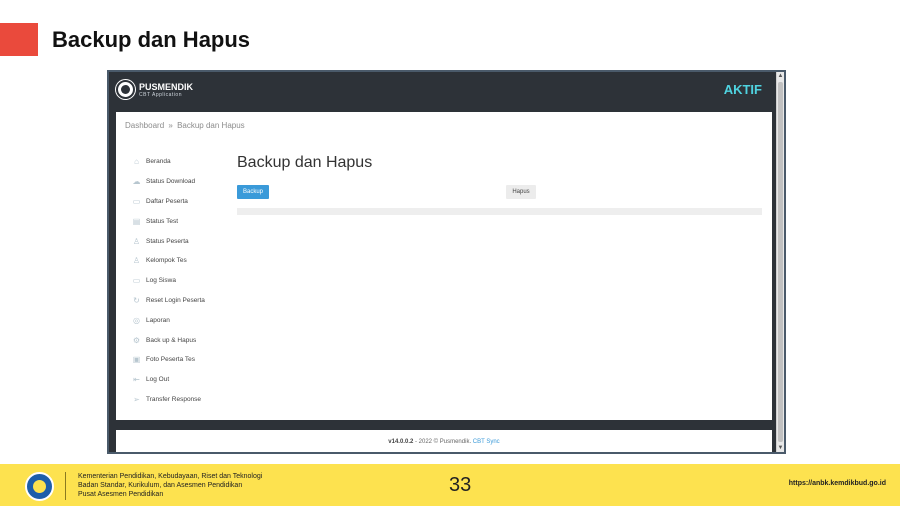 Image resolution: width=900 pixels, height=506 pixels. What do you see at coordinates (443, 425) in the screenshot?
I see `app-bottom-strip` at bounding box center [443, 425].